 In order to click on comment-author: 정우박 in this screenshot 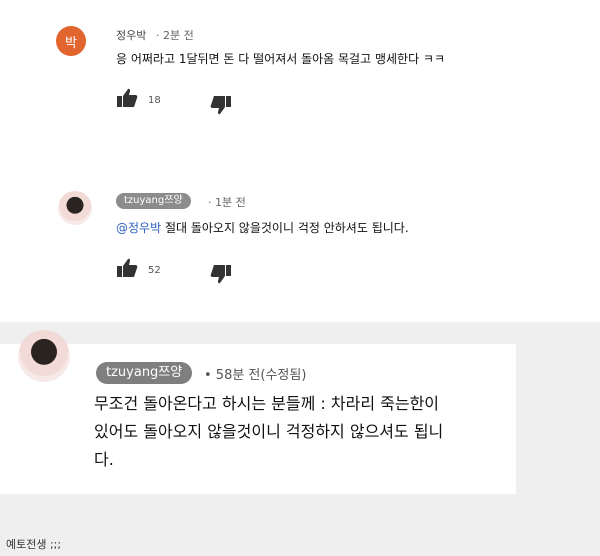, I will do `click(131, 35)`.